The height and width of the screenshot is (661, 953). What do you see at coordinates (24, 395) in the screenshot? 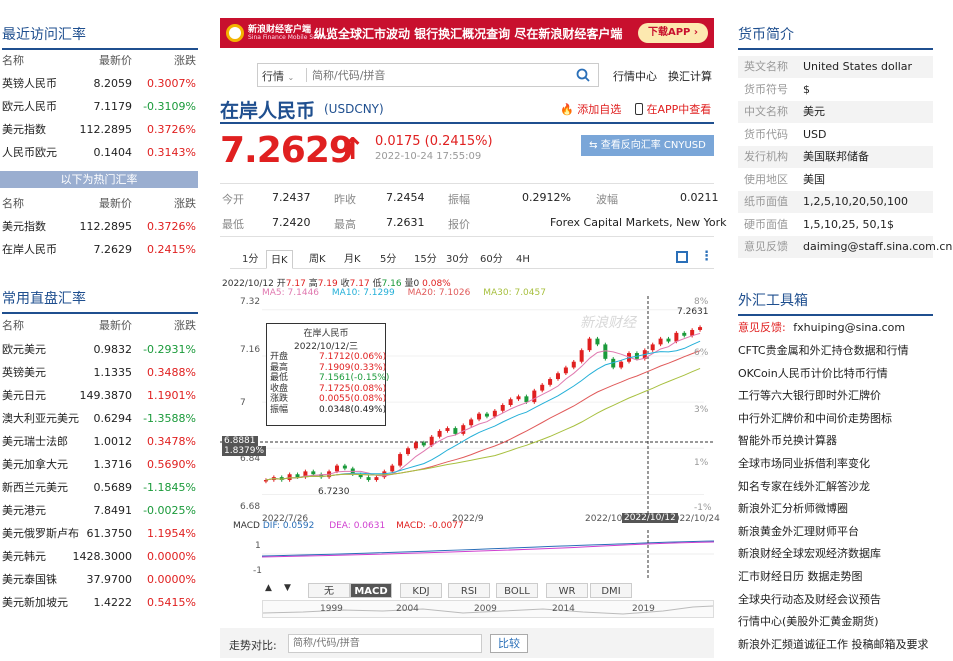
I see `rate-name: 美元日元` at bounding box center [24, 395].